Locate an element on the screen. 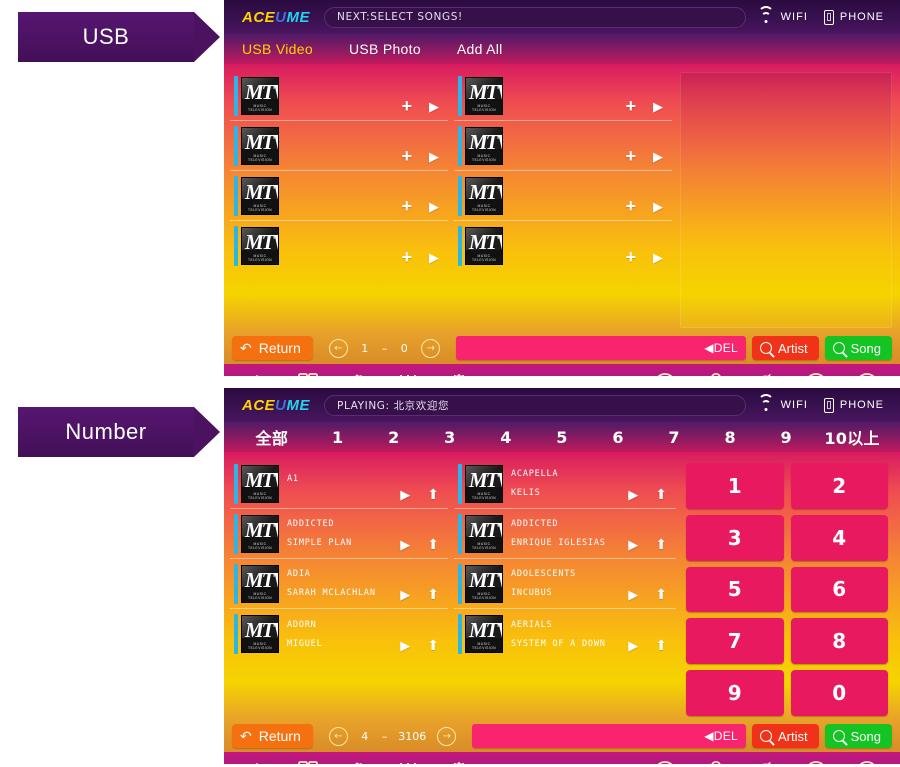 The width and height of the screenshot is (900, 767). key-0: 0 is located at coordinates (839, 693).